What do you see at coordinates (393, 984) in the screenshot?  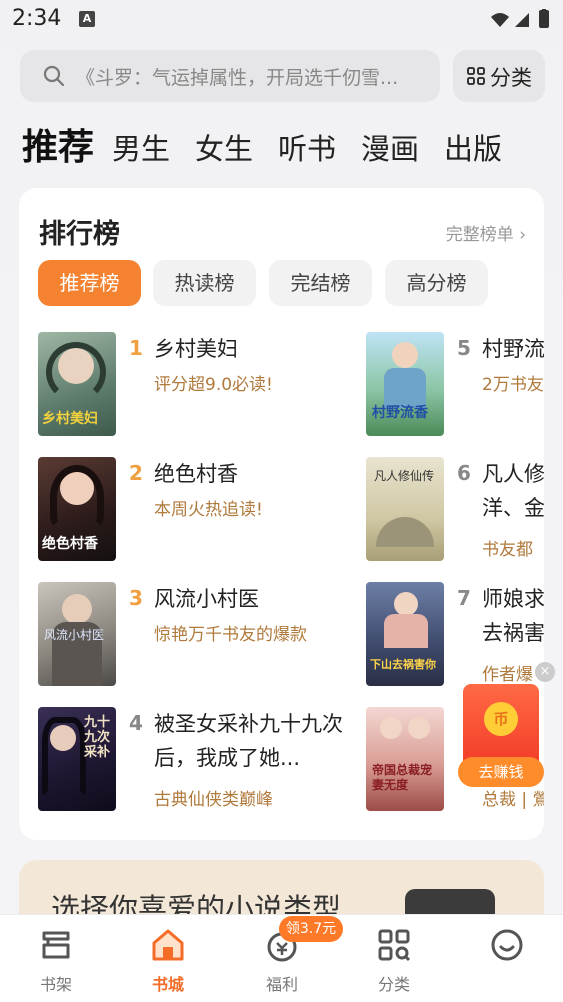 I see `nav-label: 分类` at bounding box center [393, 984].